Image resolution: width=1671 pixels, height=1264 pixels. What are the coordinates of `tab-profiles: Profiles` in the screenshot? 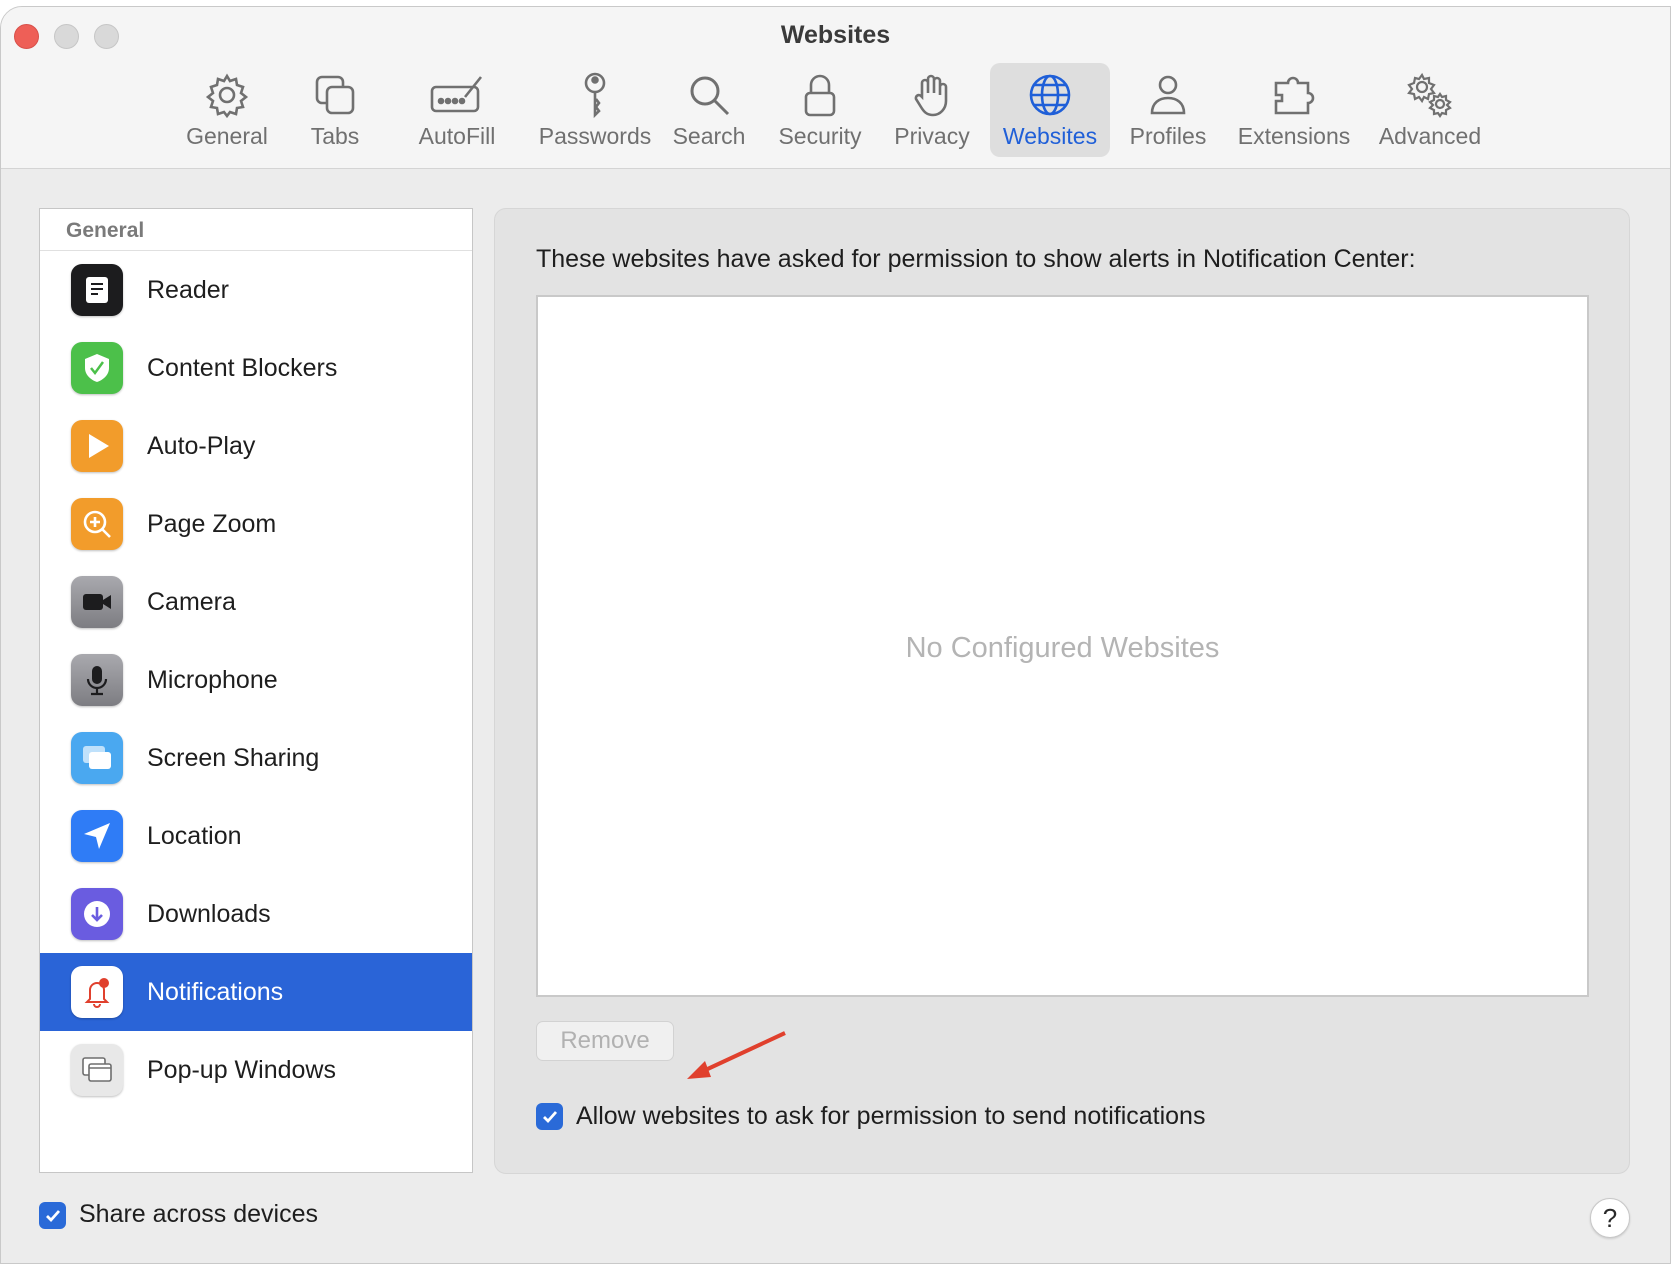 It's located at (1168, 110).